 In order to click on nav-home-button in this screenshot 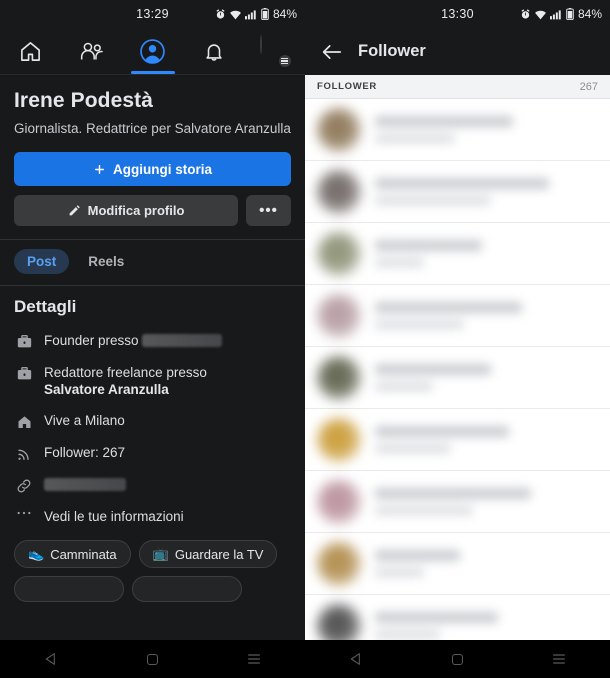, I will do `click(31, 51)`.